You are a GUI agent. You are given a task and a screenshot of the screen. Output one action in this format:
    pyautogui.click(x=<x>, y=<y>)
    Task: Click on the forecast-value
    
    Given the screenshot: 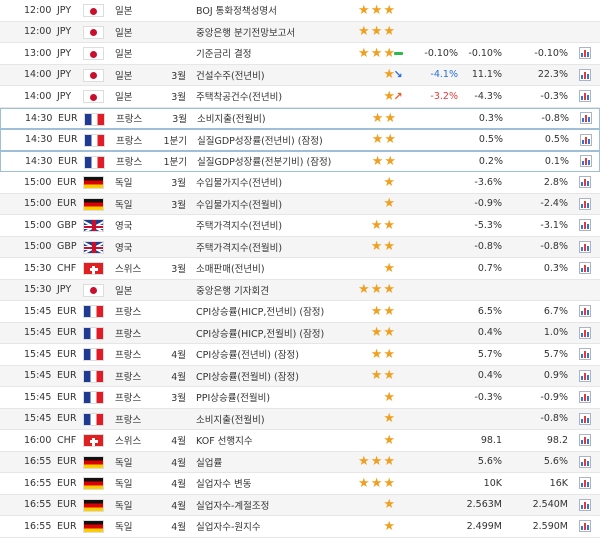 What is the action you would take?
    pyautogui.click(x=482, y=419)
    